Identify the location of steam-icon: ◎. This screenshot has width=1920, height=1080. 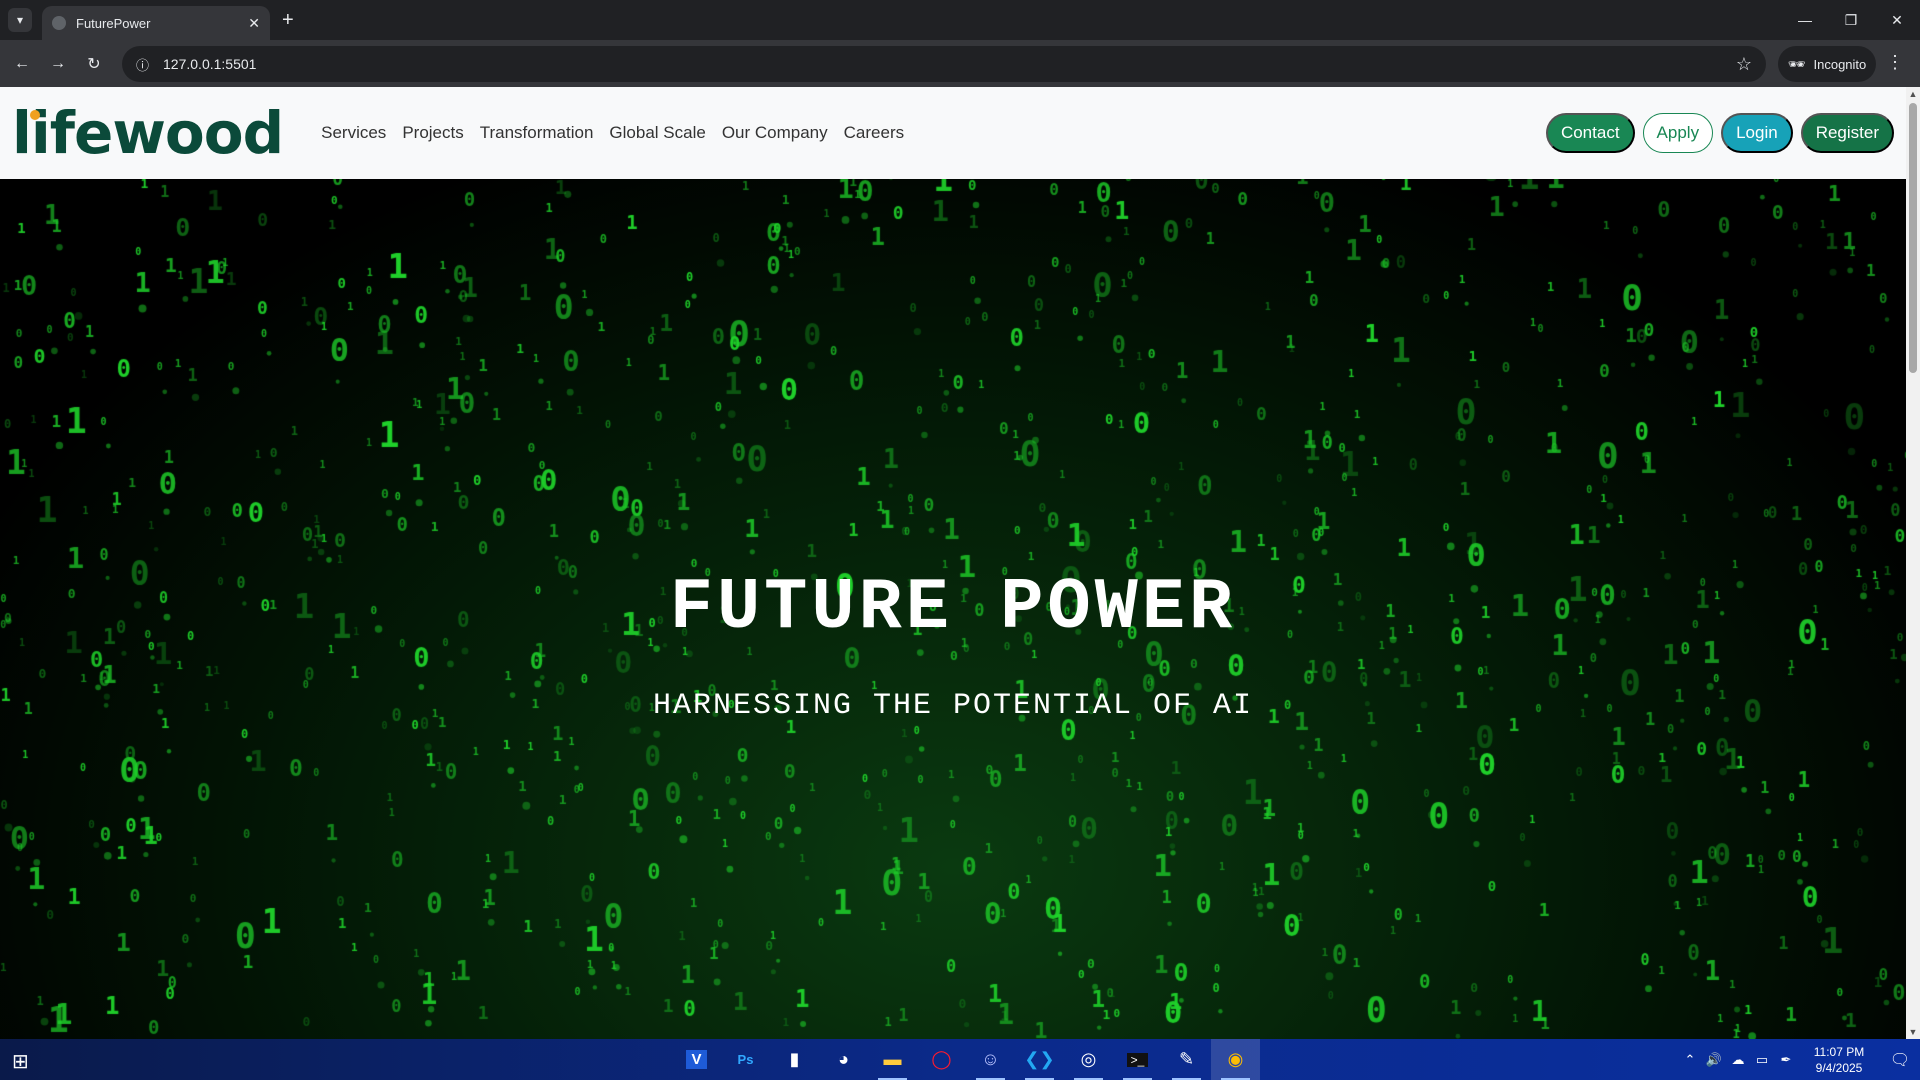
(1088, 1059).